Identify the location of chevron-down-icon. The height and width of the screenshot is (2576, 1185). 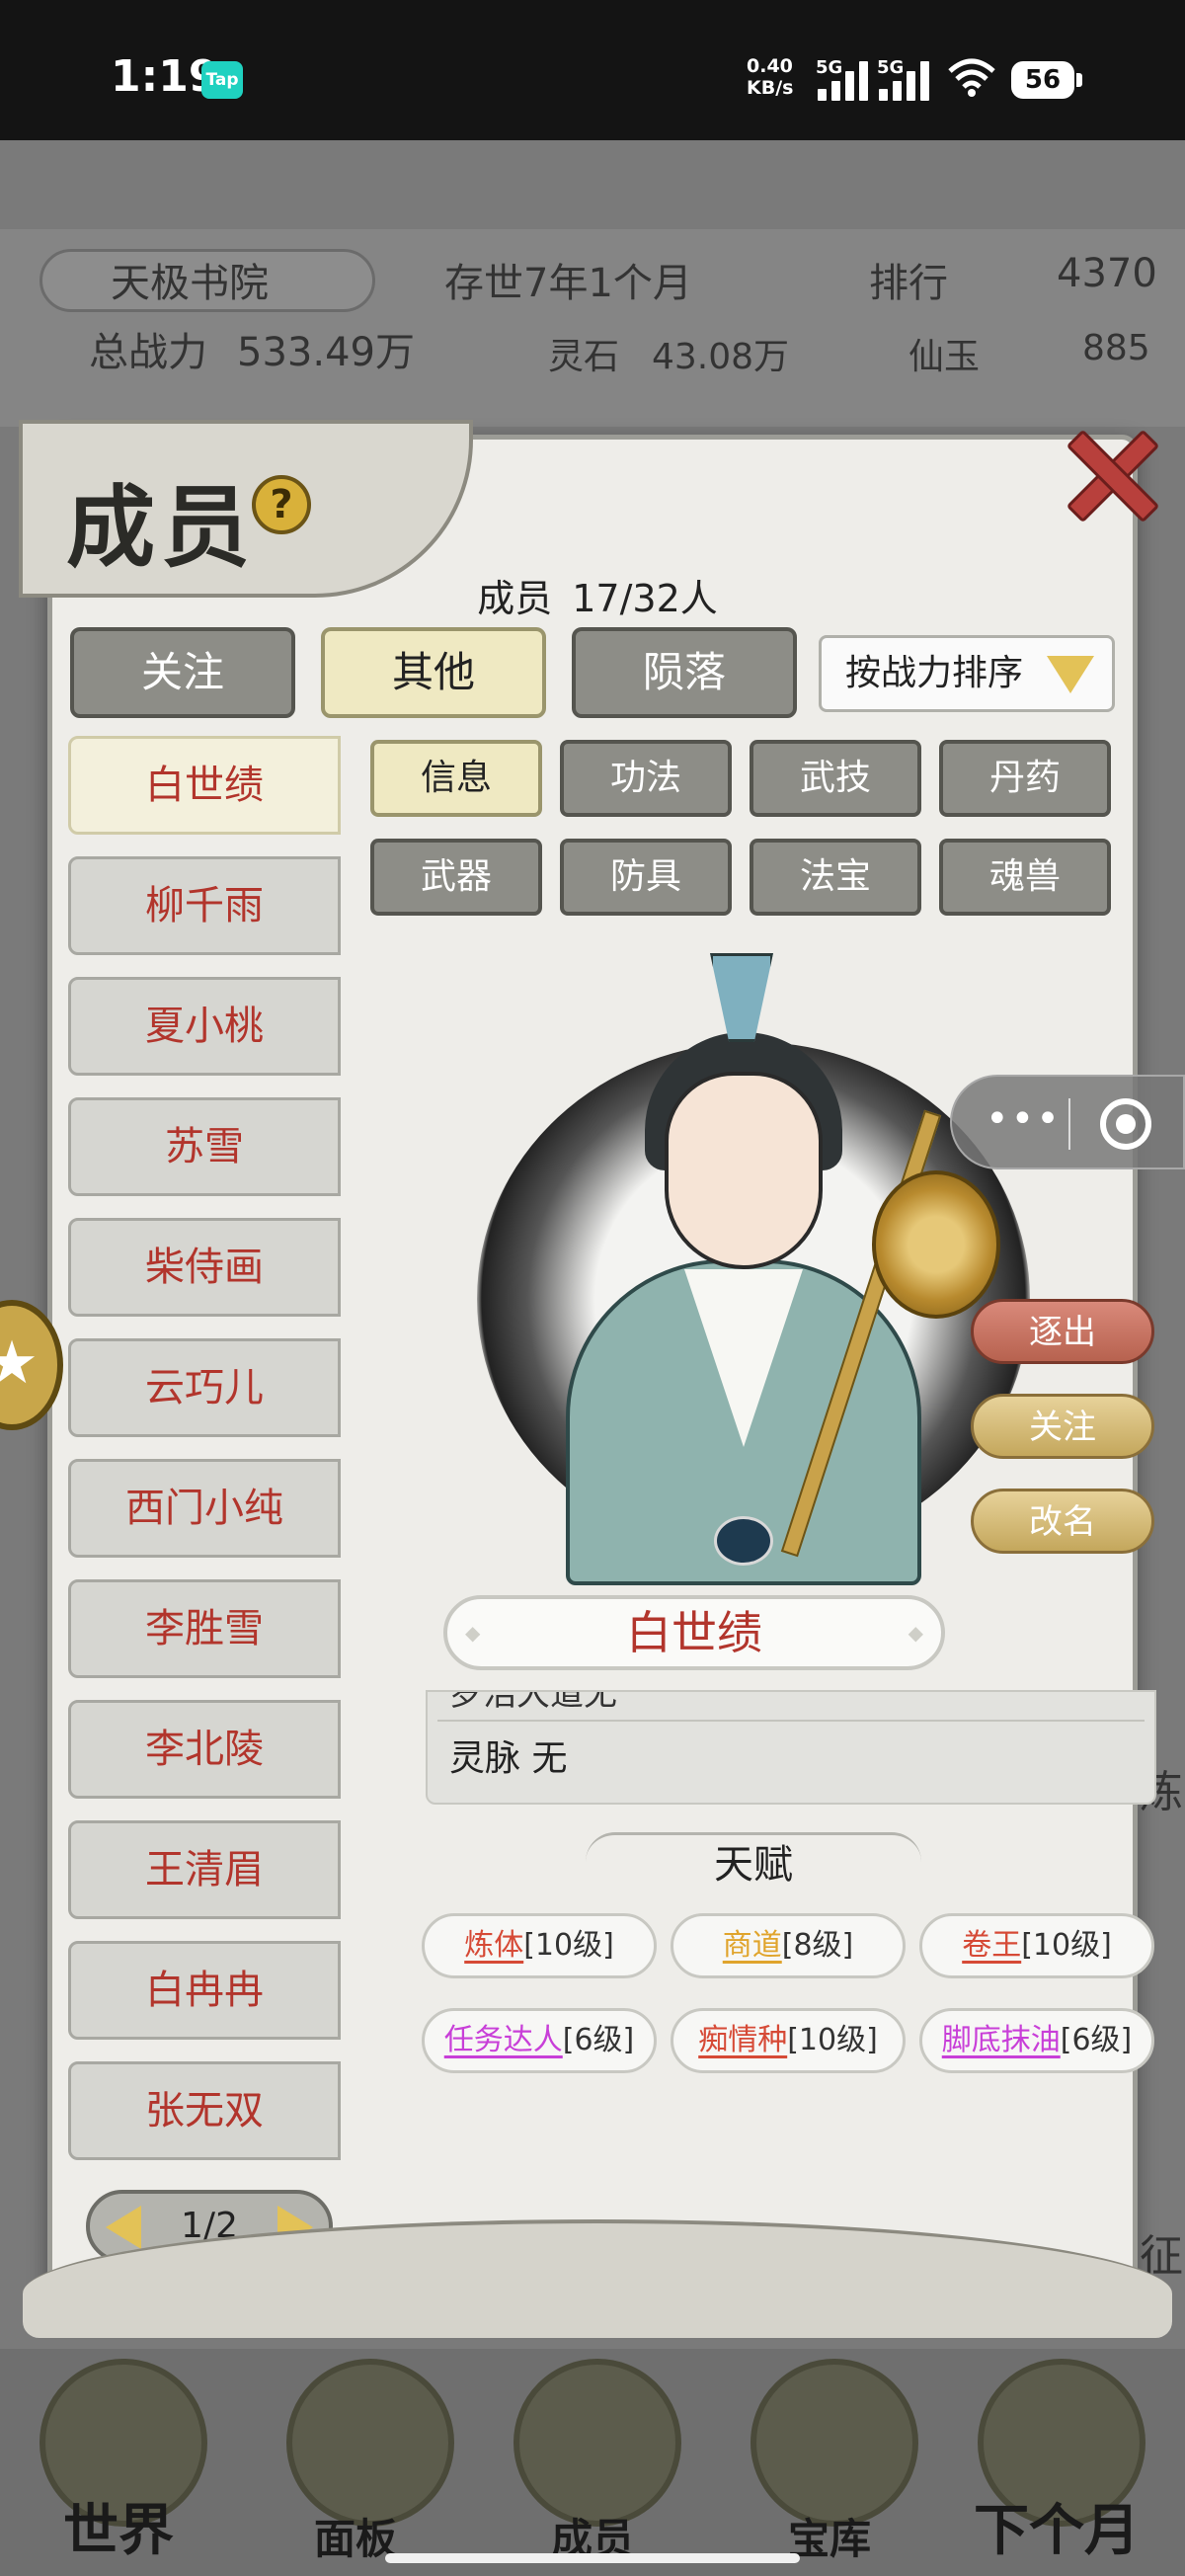
(1071, 674).